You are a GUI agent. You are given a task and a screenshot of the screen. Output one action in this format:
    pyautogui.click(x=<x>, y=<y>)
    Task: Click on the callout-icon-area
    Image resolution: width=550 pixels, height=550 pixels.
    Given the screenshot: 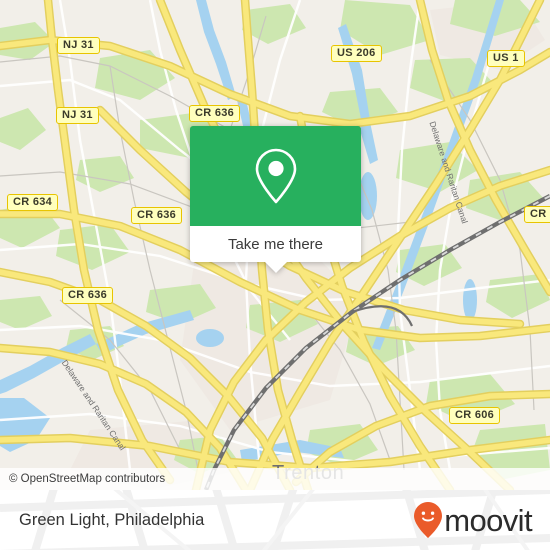 What is the action you would take?
    pyautogui.click(x=275, y=176)
    